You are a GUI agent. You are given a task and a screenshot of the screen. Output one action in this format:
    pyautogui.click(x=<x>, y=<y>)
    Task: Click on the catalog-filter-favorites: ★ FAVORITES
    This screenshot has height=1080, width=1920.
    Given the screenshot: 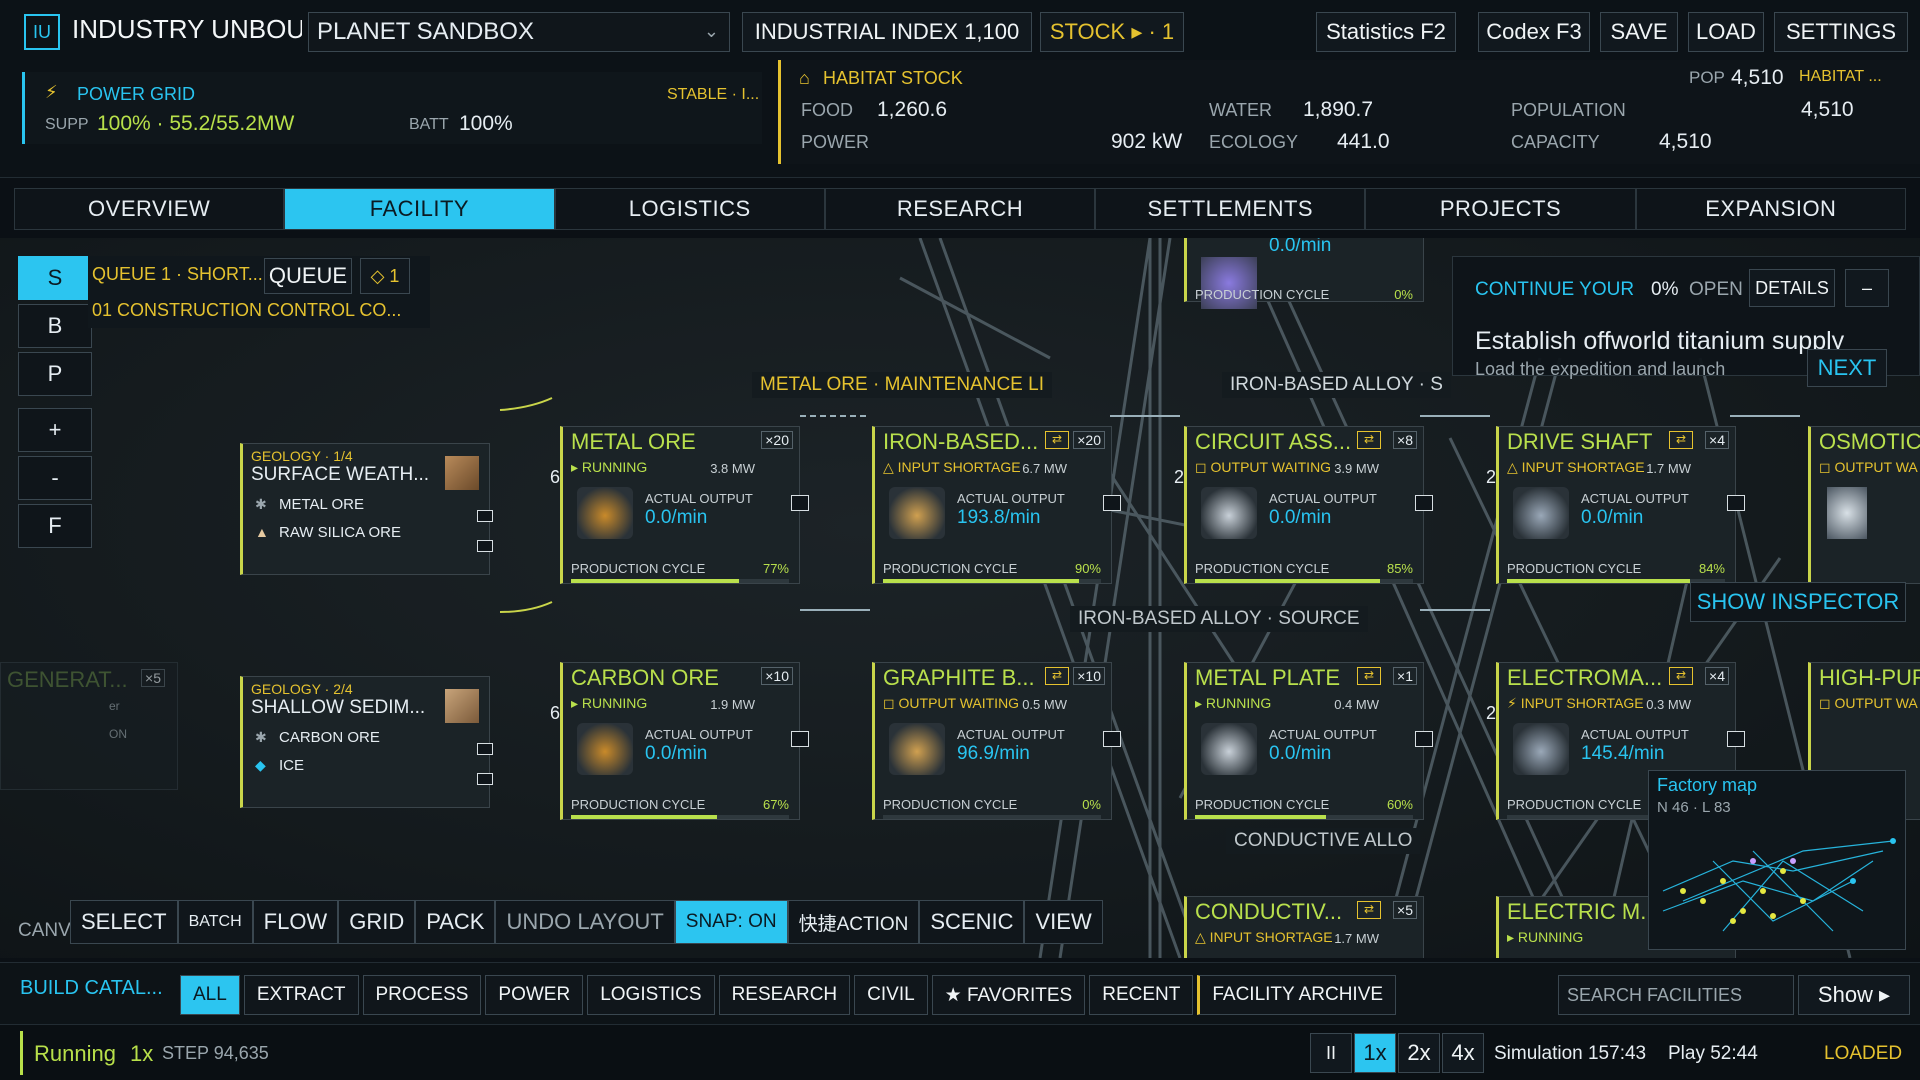 What is the action you would take?
    pyautogui.click(x=1008, y=995)
    